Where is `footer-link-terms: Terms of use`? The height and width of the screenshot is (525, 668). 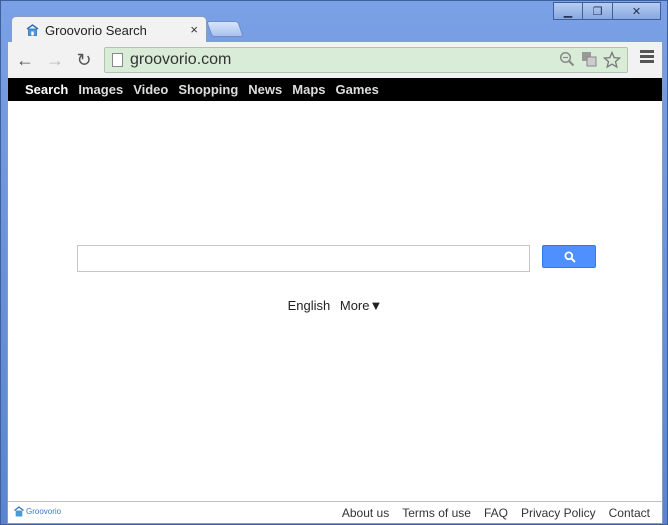 footer-link-terms: Terms of use is located at coordinates (436, 513).